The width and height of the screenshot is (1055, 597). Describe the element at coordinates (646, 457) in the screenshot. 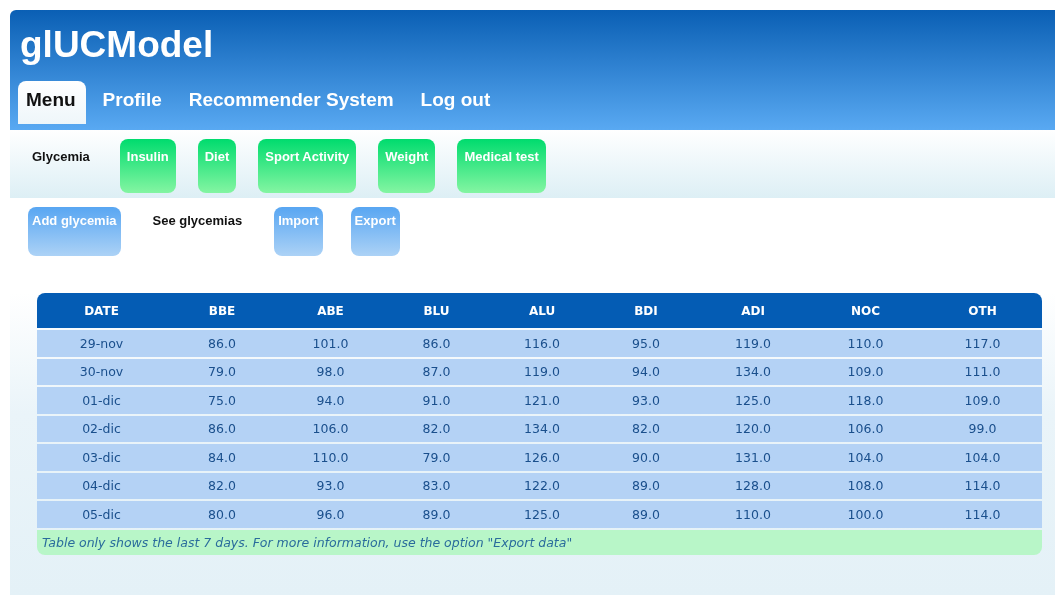

I see `table-cell: 90.0` at that location.